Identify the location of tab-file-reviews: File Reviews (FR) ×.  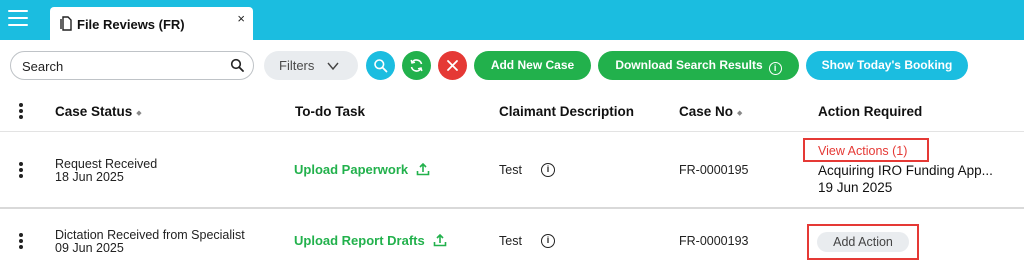
(151, 23).